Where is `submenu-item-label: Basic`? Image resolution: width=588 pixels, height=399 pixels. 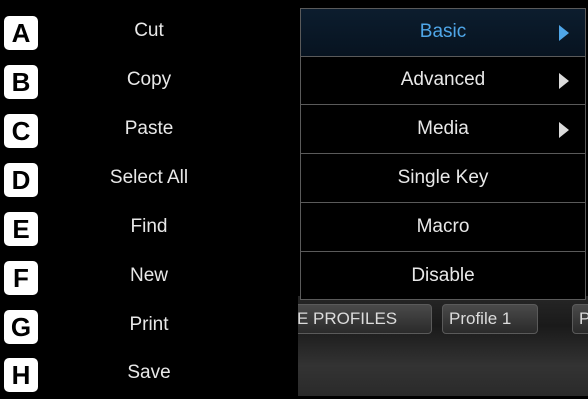
submenu-item-label: Basic is located at coordinates (443, 31).